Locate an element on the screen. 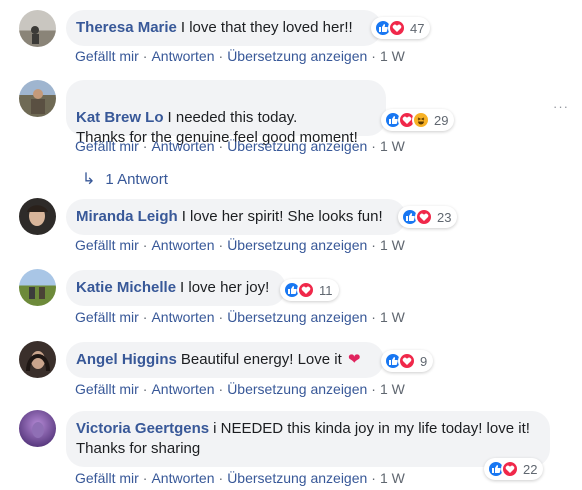 The height and width of the screenshot is (490, 582). comment-bubble: Angel Higgins Beautiful energy! Love it ❤ is located at coordinates (225, 360).